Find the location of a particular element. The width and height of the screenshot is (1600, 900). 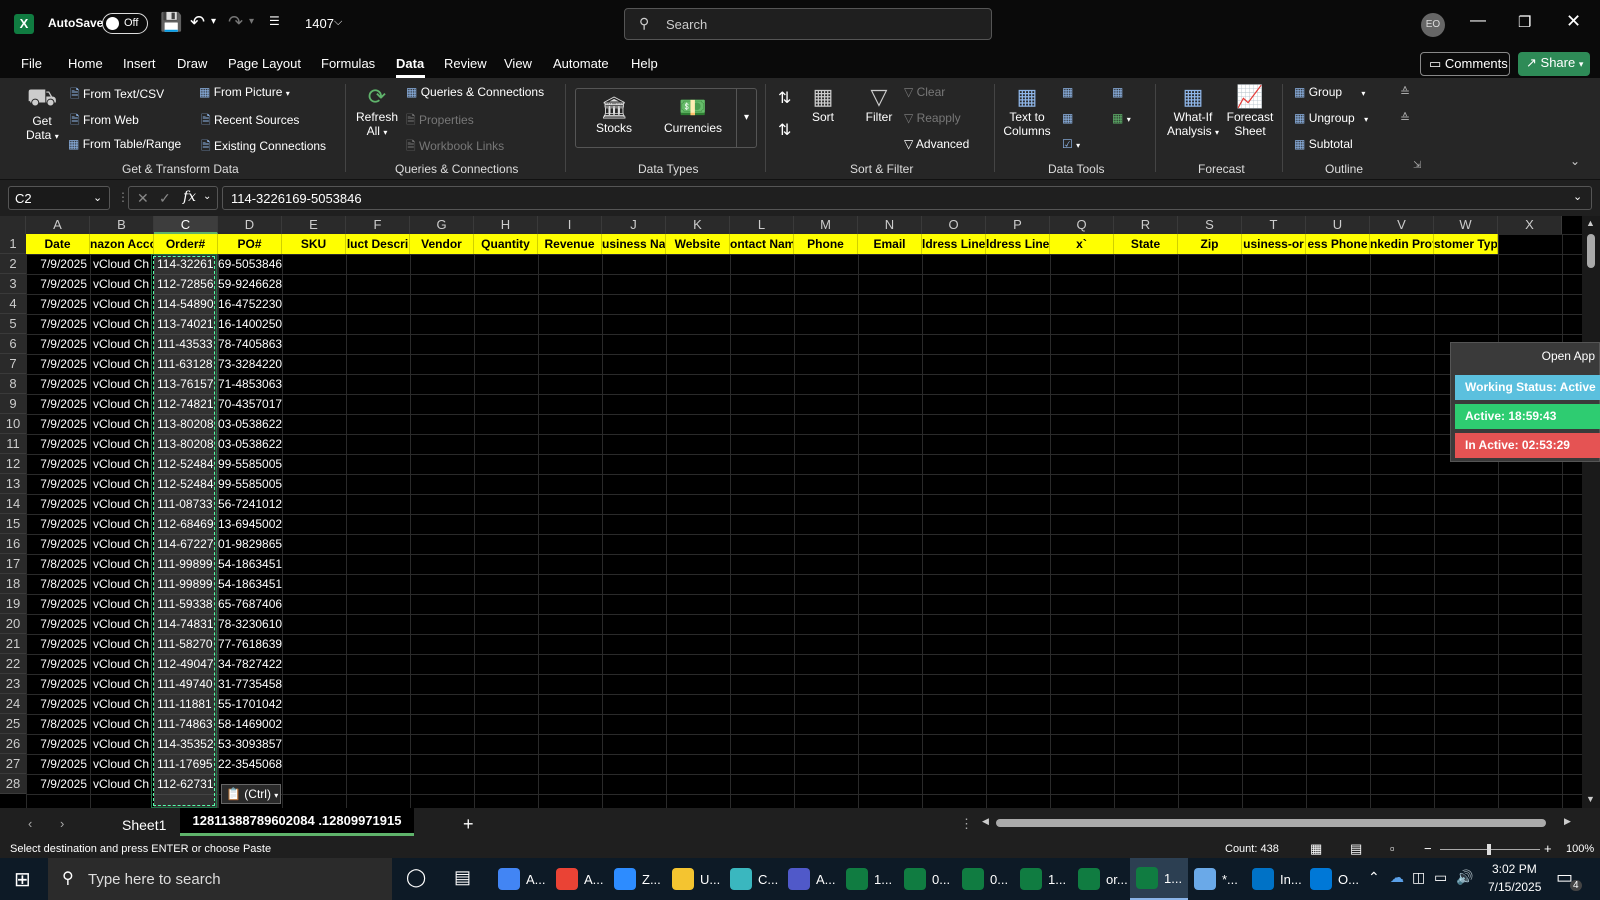

tray-chevron-icon: ⌃ is located at coordinates (1374, 877).